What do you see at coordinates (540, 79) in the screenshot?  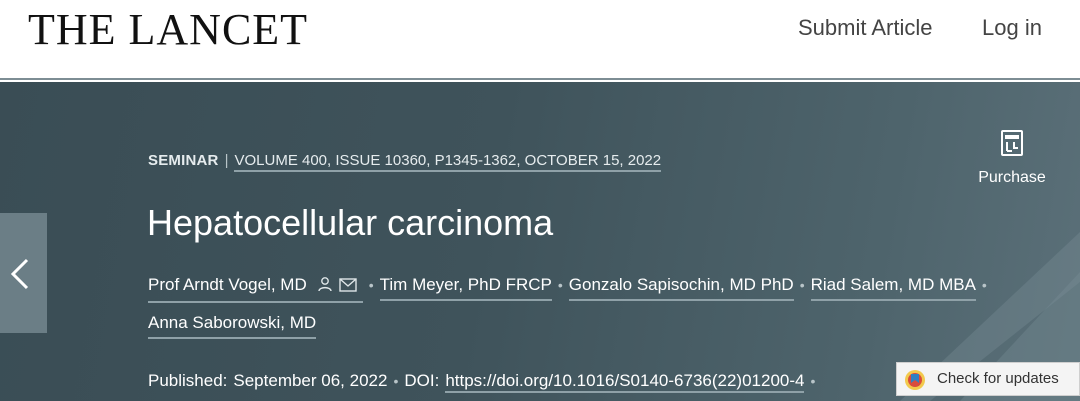 I see `header-divider` at bounding box center [540, 79].